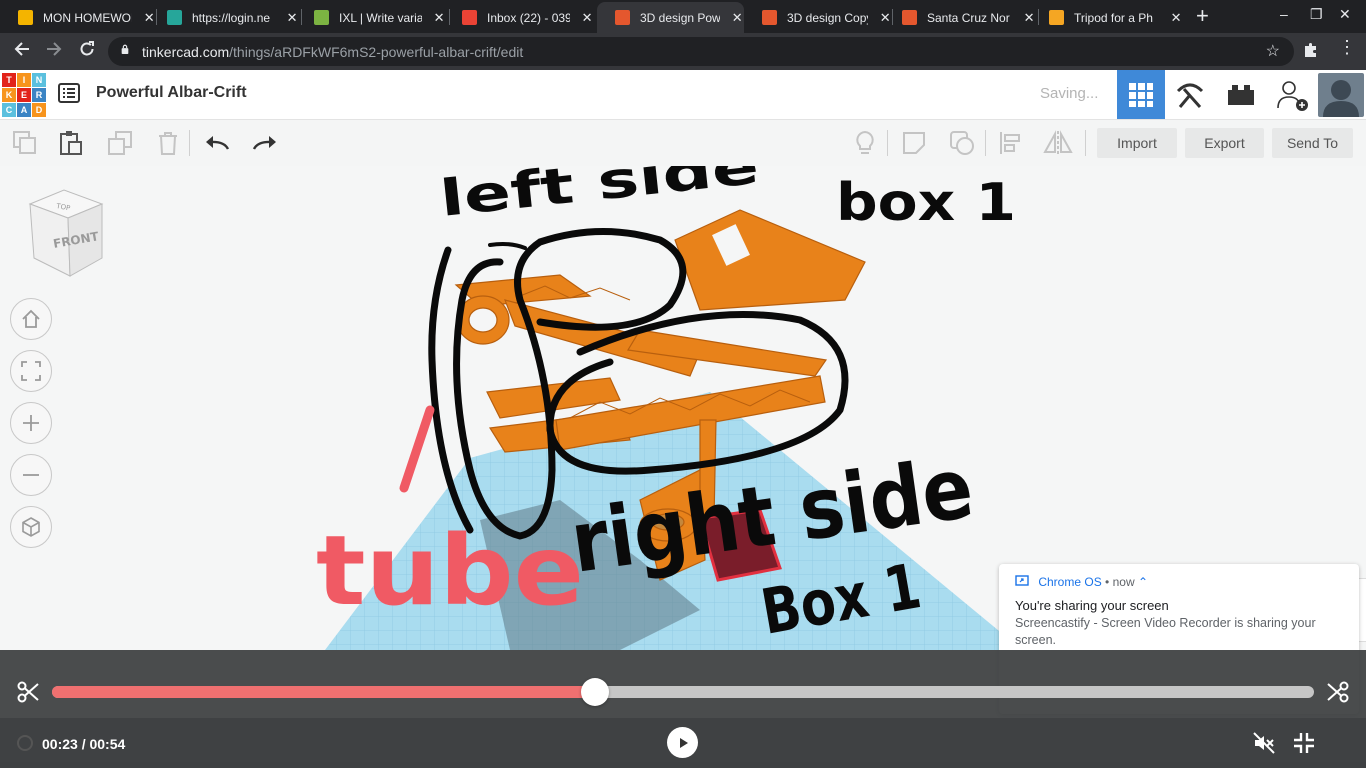  What do you see at coordinates (680, 17) in the screenshot?
I see `tab-title: 3D design Powerful` at bounding box center [680, 17].